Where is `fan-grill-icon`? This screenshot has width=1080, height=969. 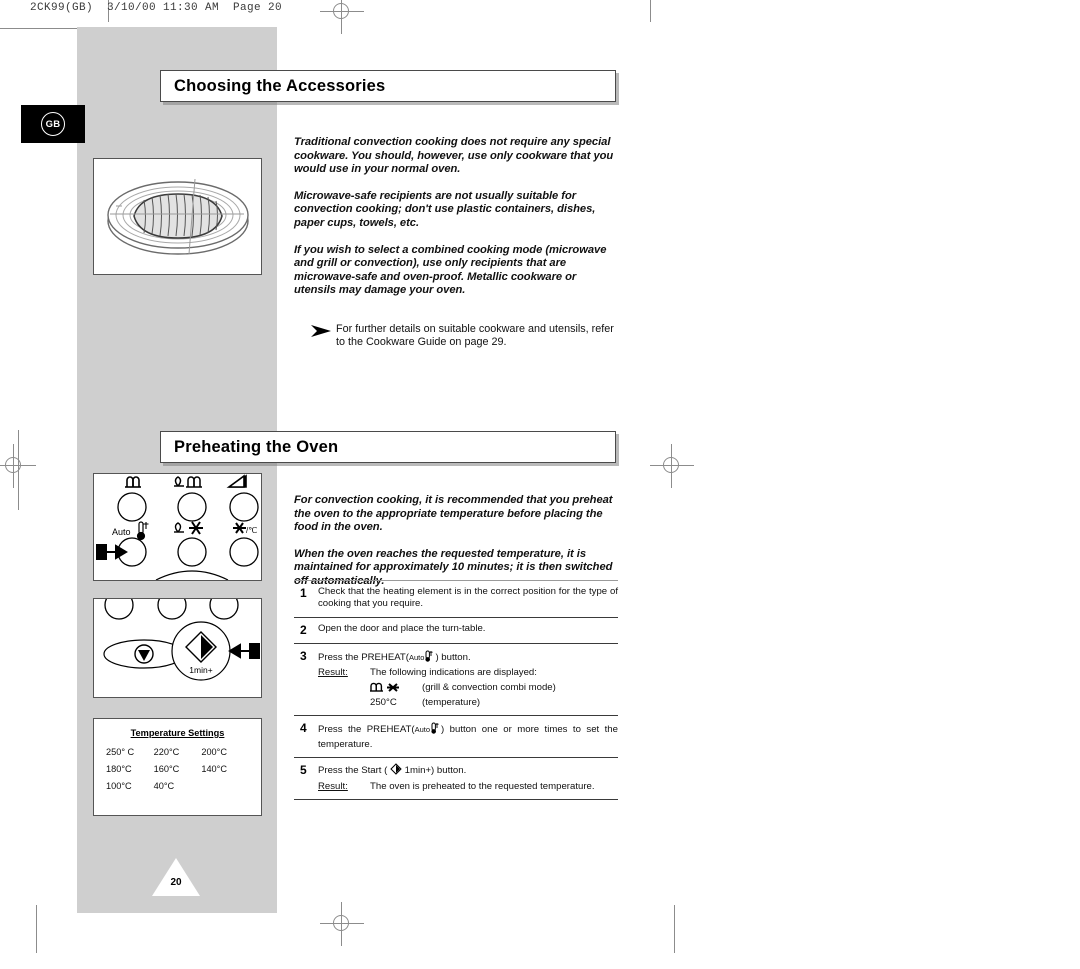 fan-grill-icon is located at coordinates (188, 482).